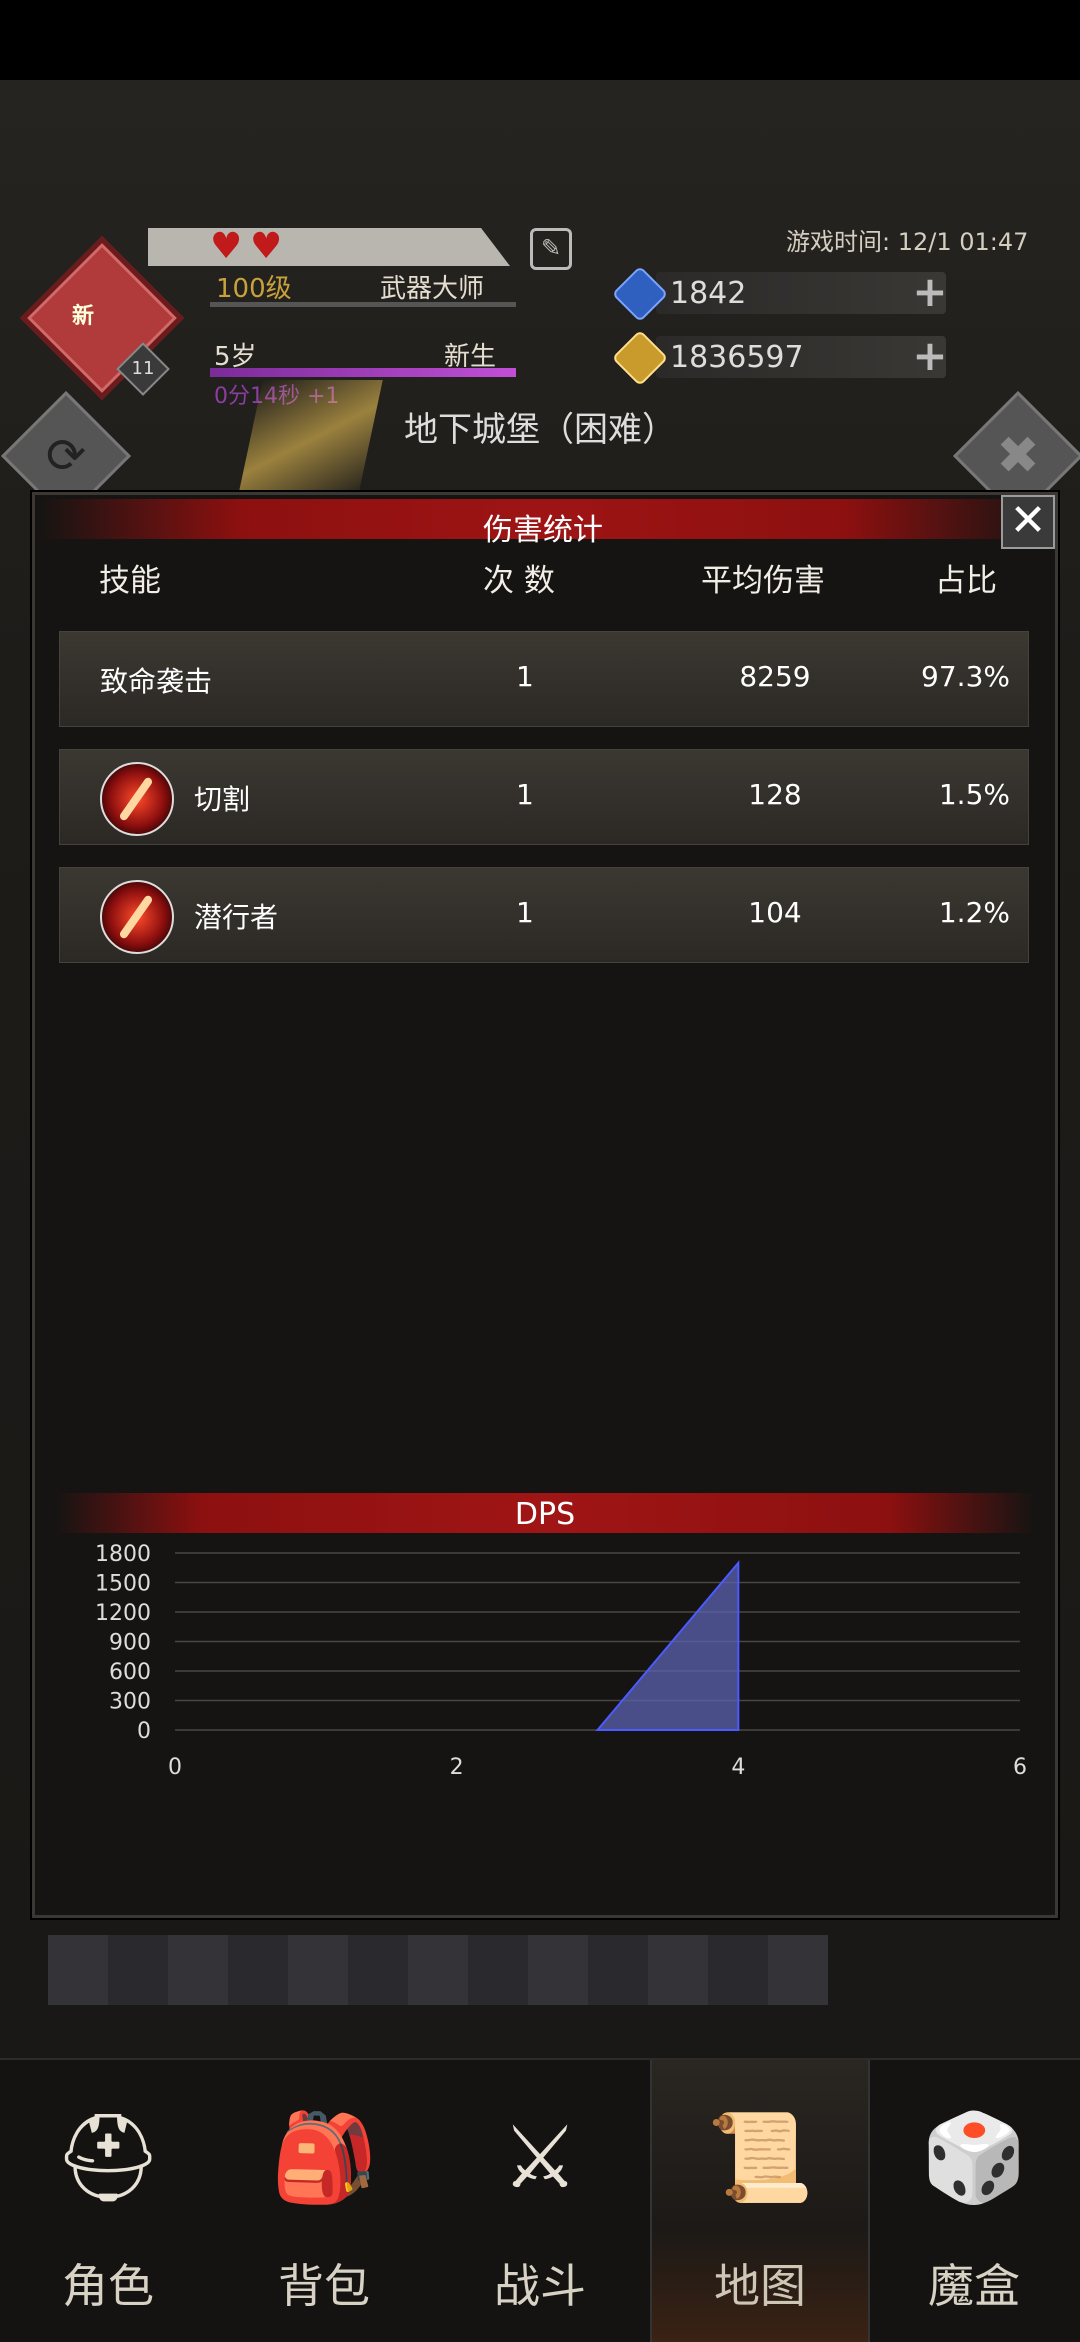  Describe the element at coordinates (540, 2286) in the screenshot. I see `nav-label: 战斗` at that location.